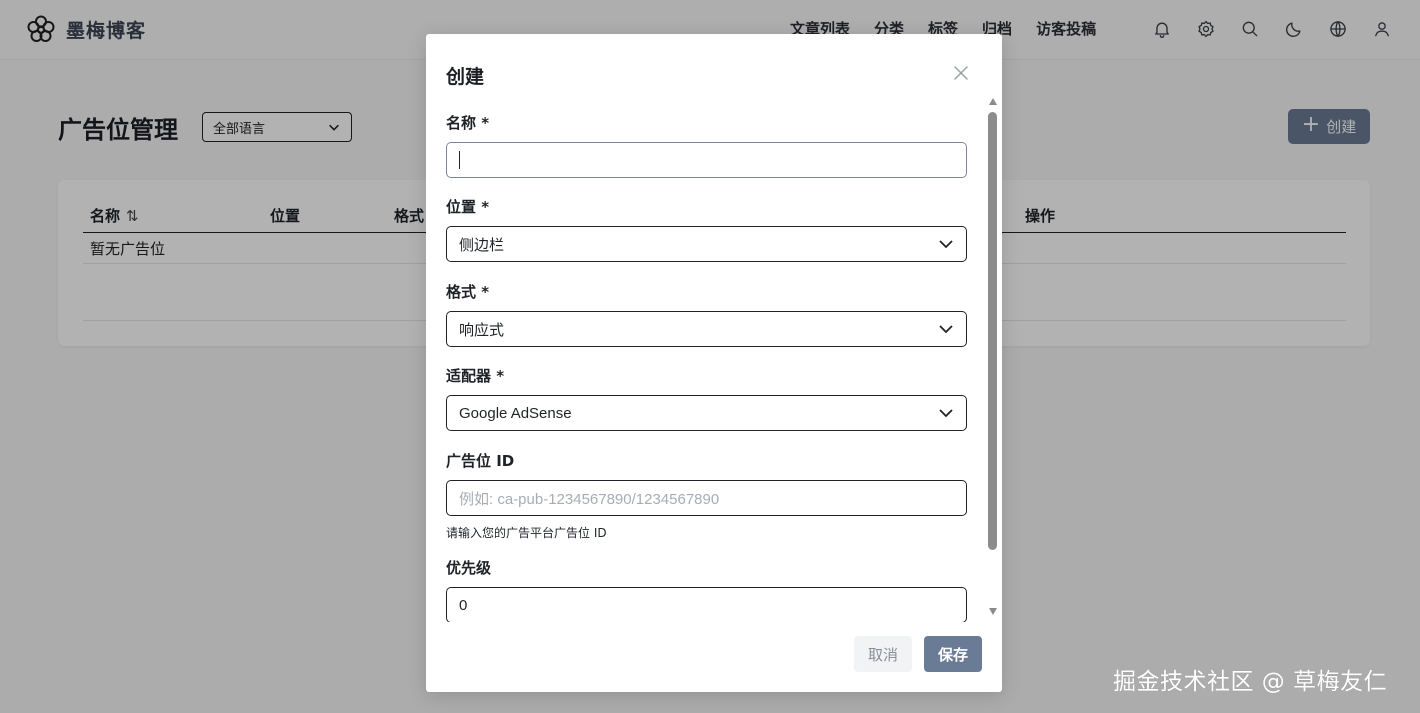 This screenshot has height=713, width=1420. I want to click on slot-id-placeholder: 例如: ca-pub-1234567890/1234567890, so click(589, 499).